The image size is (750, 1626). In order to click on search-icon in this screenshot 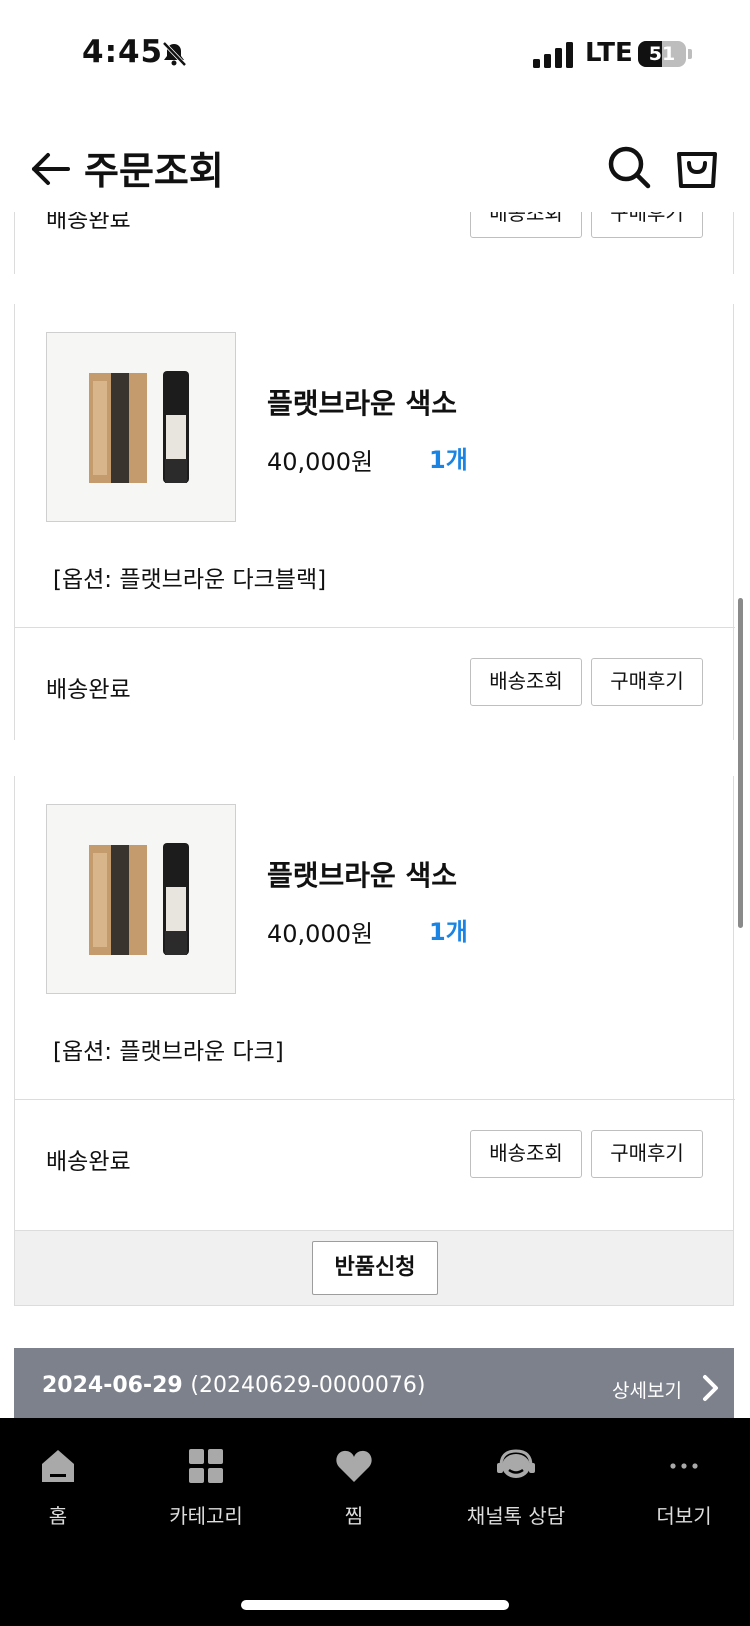, I will do `click(629, 167)`.